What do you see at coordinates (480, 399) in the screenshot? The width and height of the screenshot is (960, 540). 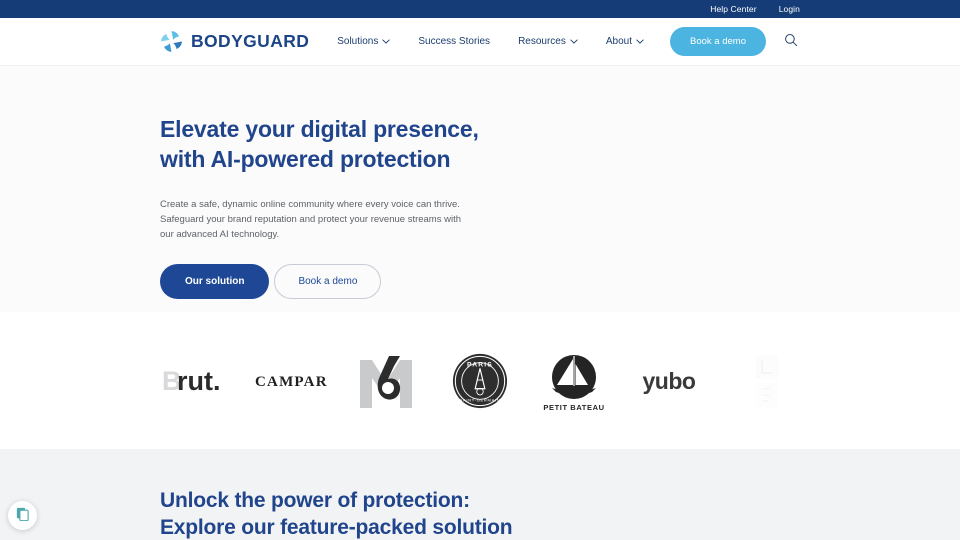 I see `svg-text: SAINT-GERMAIN` at bounding box center [480, 399].